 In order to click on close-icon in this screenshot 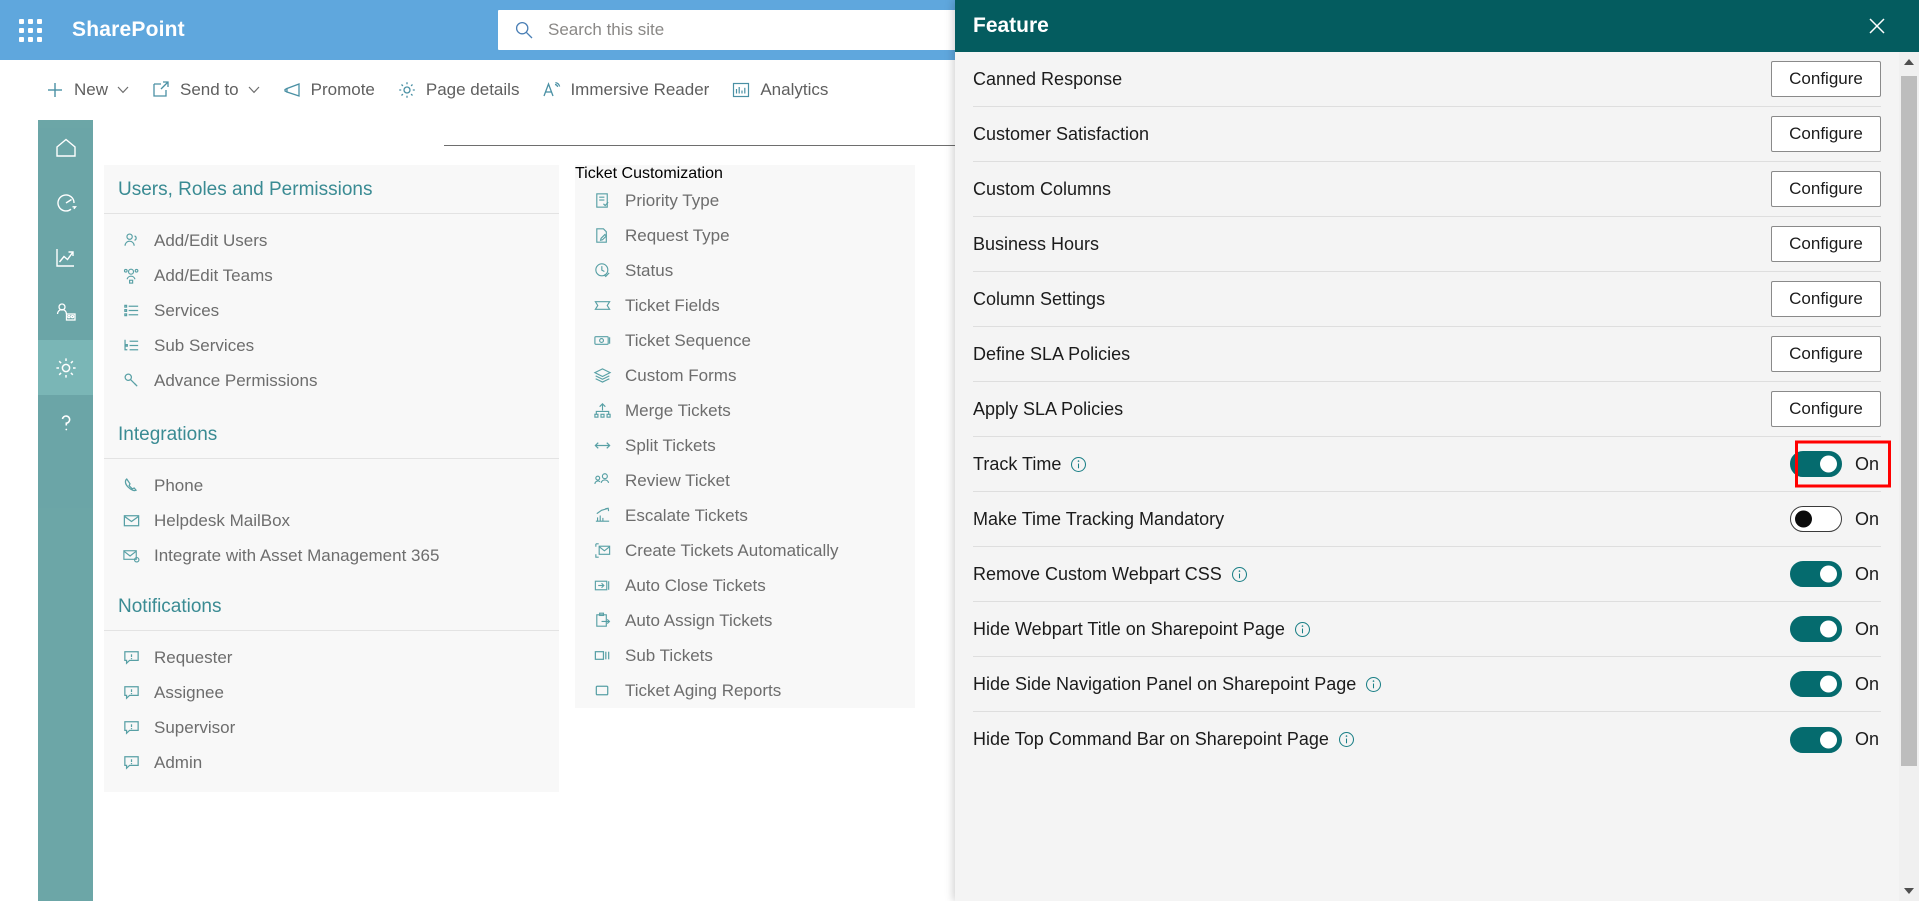, I will do `click(1877, 26)`.